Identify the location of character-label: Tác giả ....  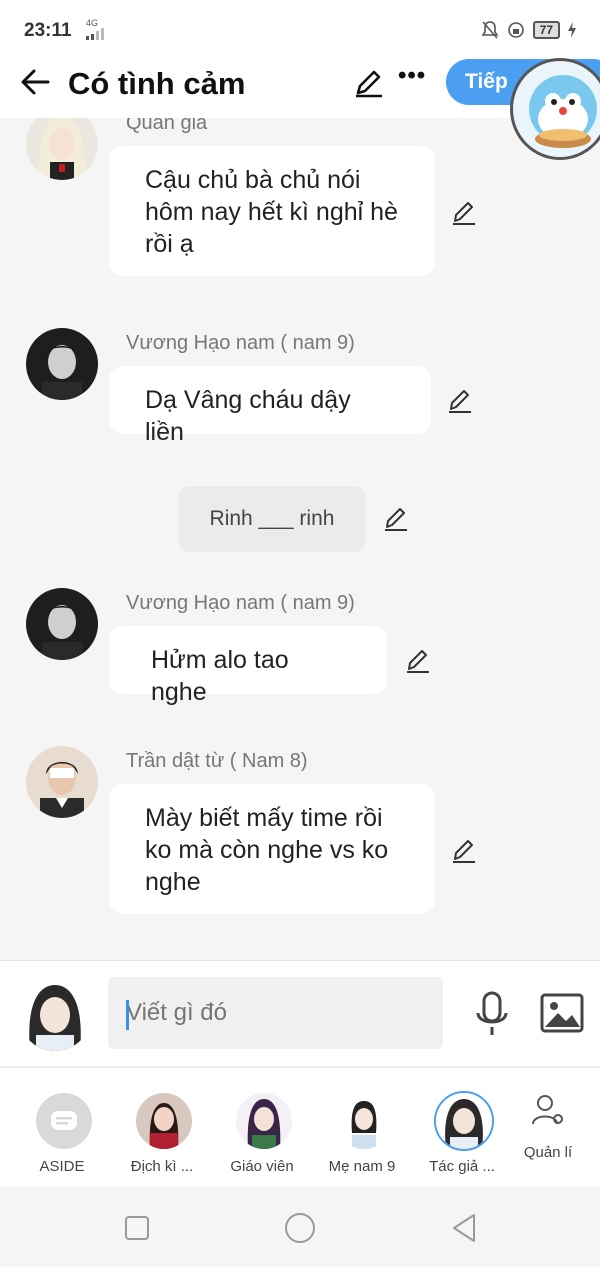
(462, 1166).